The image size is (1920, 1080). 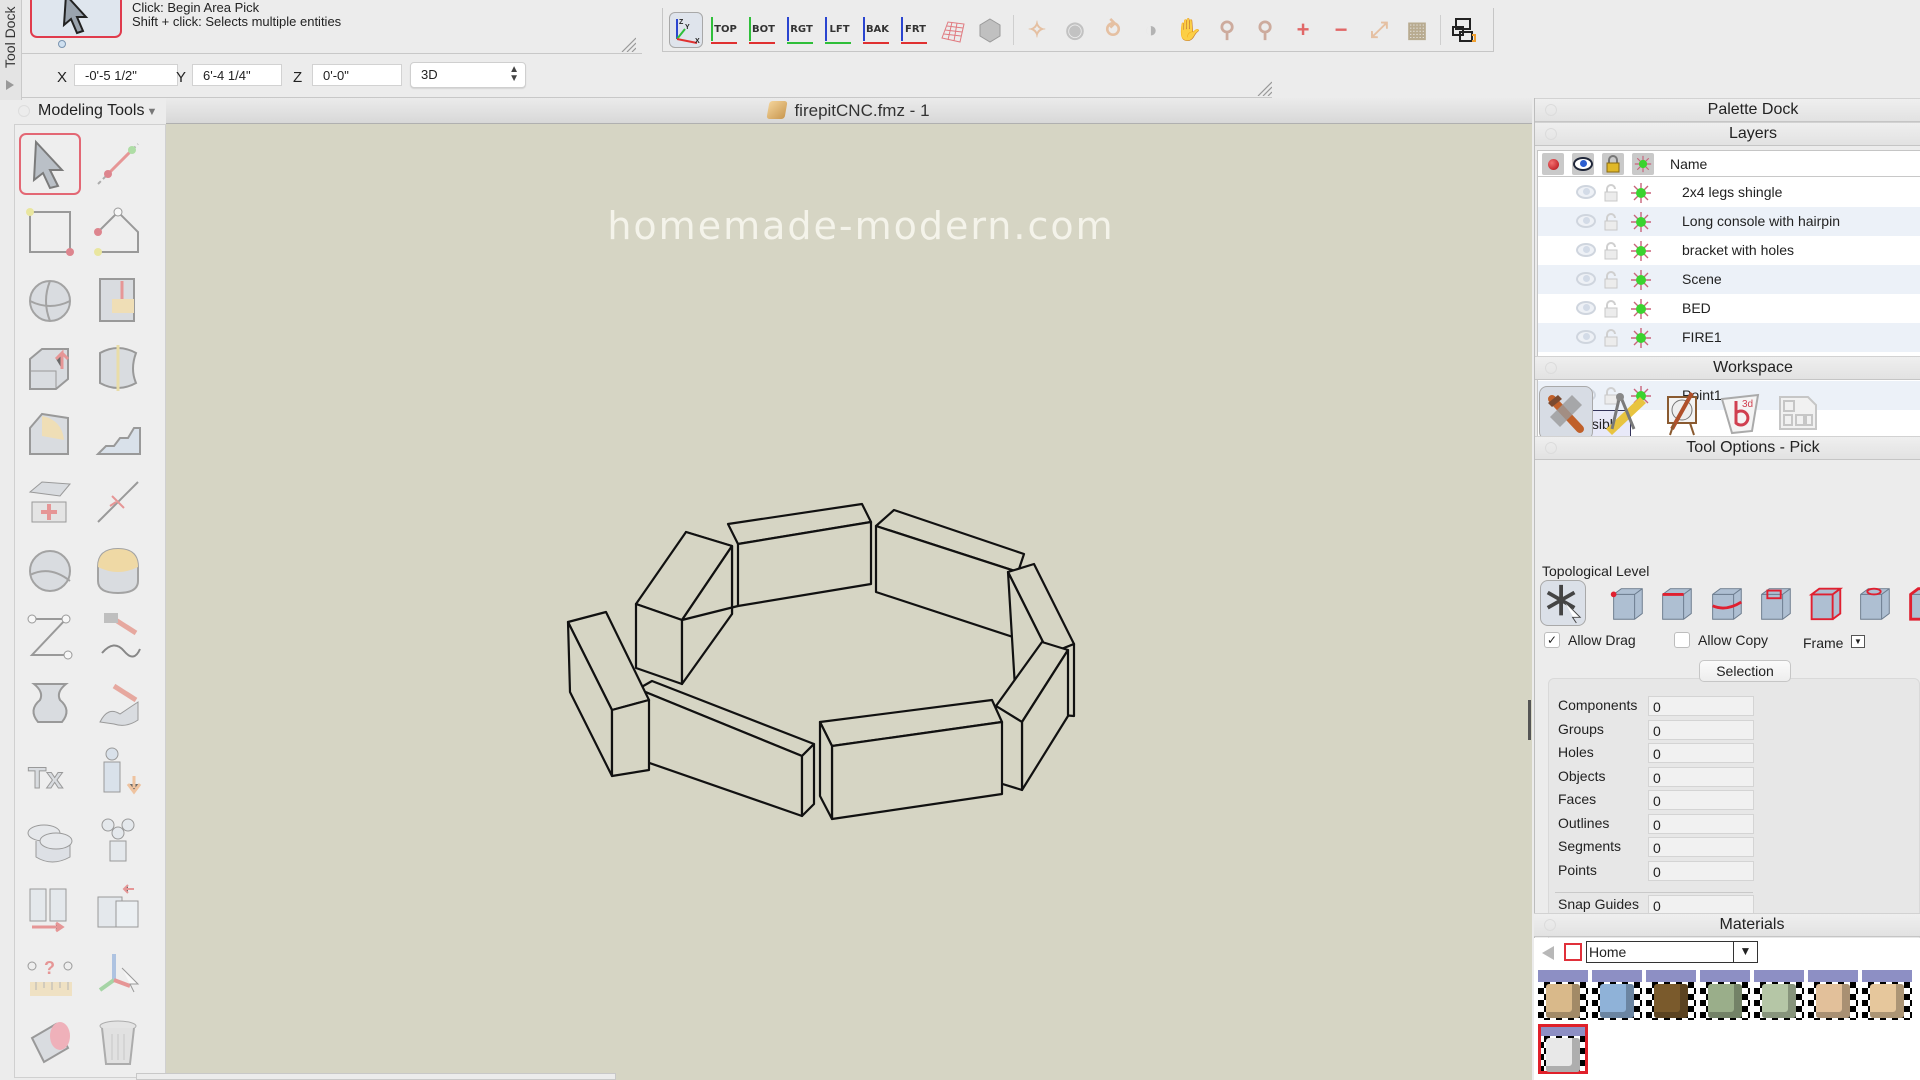 What do you see at coordinates (118, 839) in the screenshot?
I see `tool-people` at bounding box center [118, 839].